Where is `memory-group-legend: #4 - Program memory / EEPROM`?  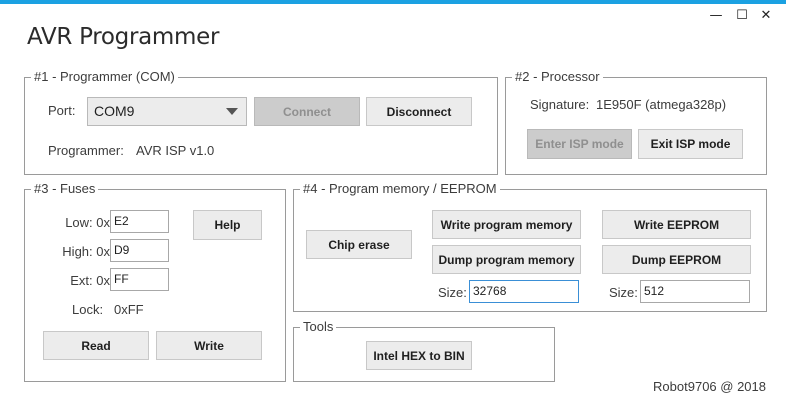
memory-group-legend: #4 - Program memory / EEPROM is located at coordinates (400, 188).